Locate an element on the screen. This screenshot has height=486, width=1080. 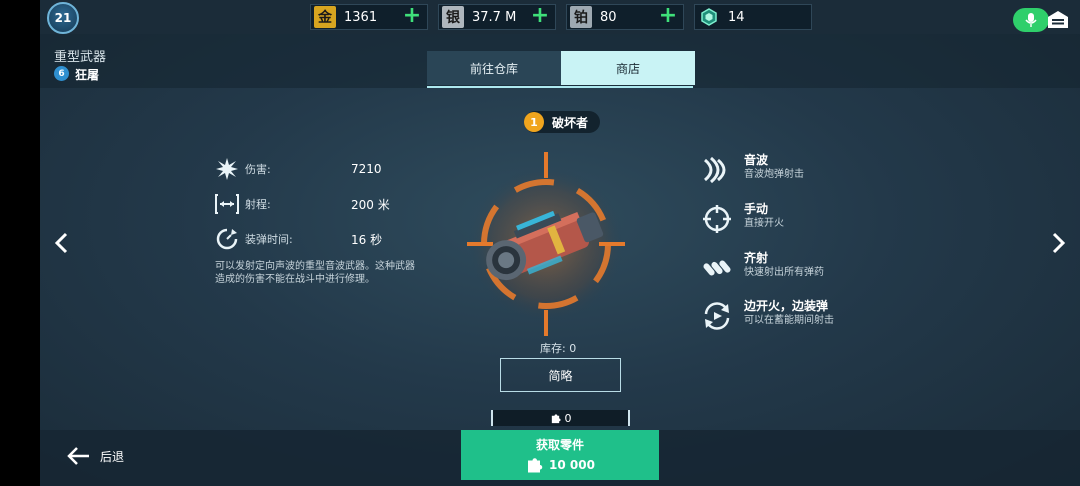
parts-progress-bar: 0 is located at coordinates (560, 418).